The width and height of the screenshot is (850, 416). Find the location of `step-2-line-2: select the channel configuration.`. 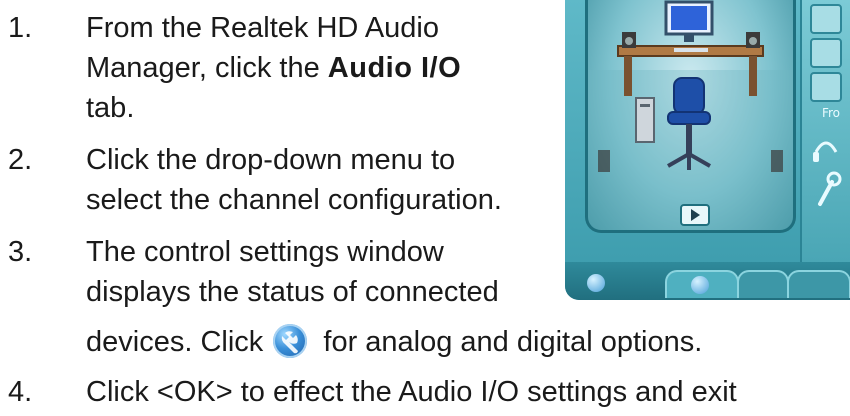

step-2-line-2: select the channel configuration. is located at coordinates (294, 200).